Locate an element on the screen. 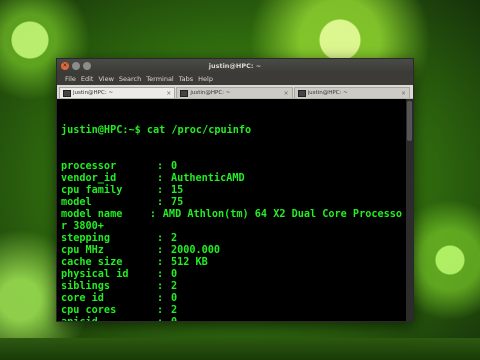 The height and width of the screenshot is (360, 480). cpuinfo-line: r 3800+ is located at coordinates (231, 227).